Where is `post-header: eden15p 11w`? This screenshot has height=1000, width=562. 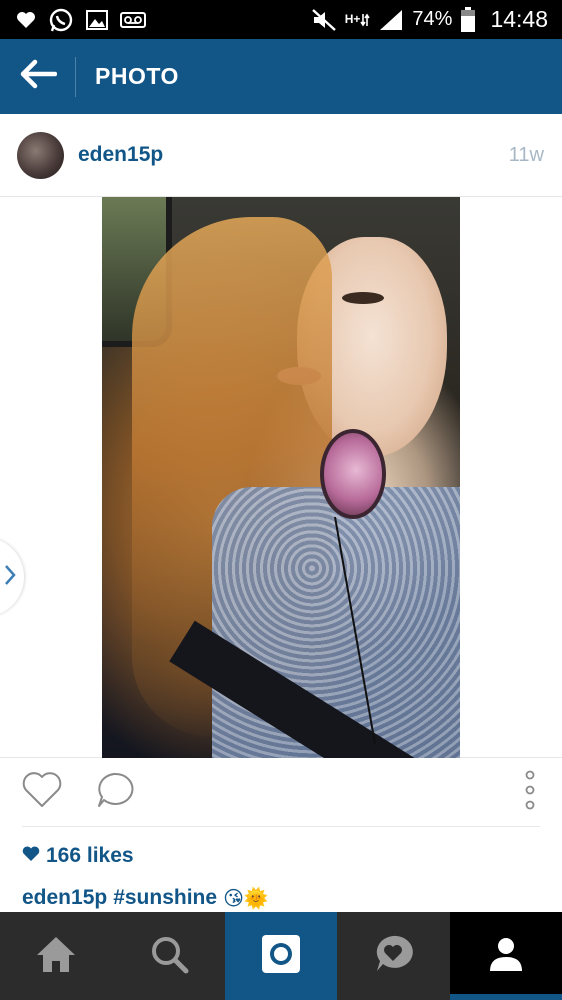
post-header: eden15p 11w is located at coordinates (281, 155).